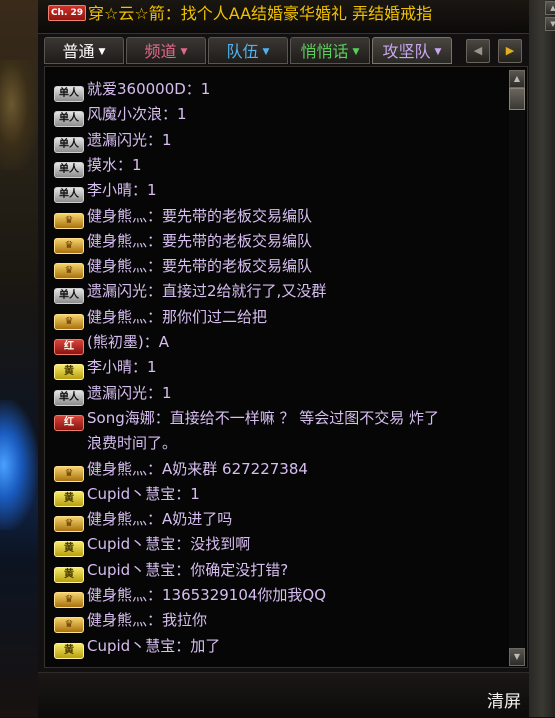 Image resolution: width=555 pixels, height=718 pixels. Describe the element at coordinates (19, 358) in the screenshot. I see `game-scene-left-edge` at that location.